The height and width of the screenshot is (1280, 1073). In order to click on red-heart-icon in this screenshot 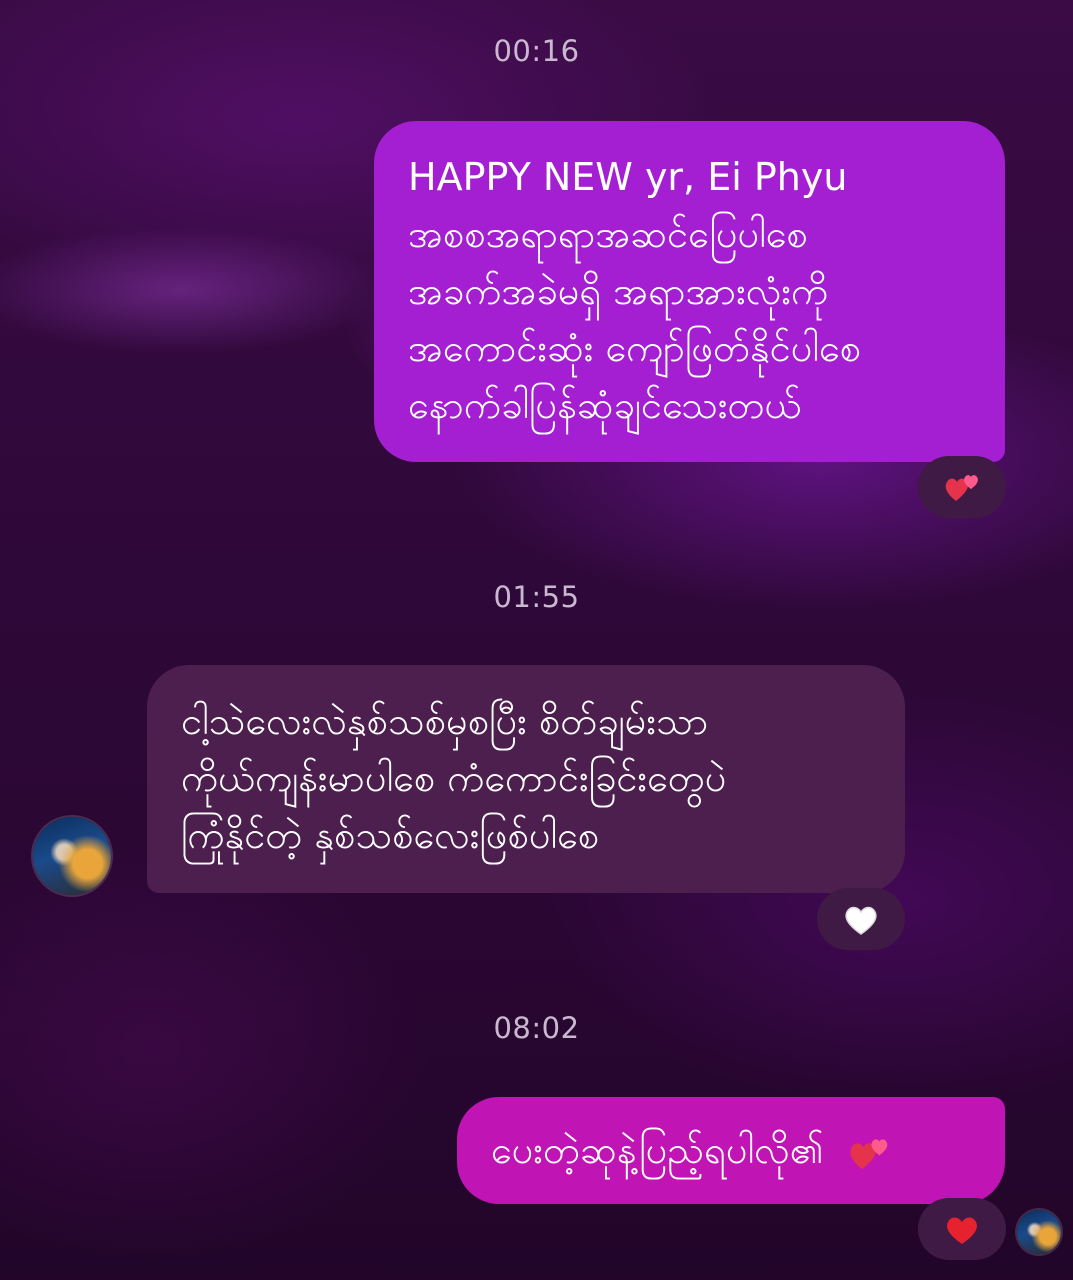, I will do `click(962, 1229)`.